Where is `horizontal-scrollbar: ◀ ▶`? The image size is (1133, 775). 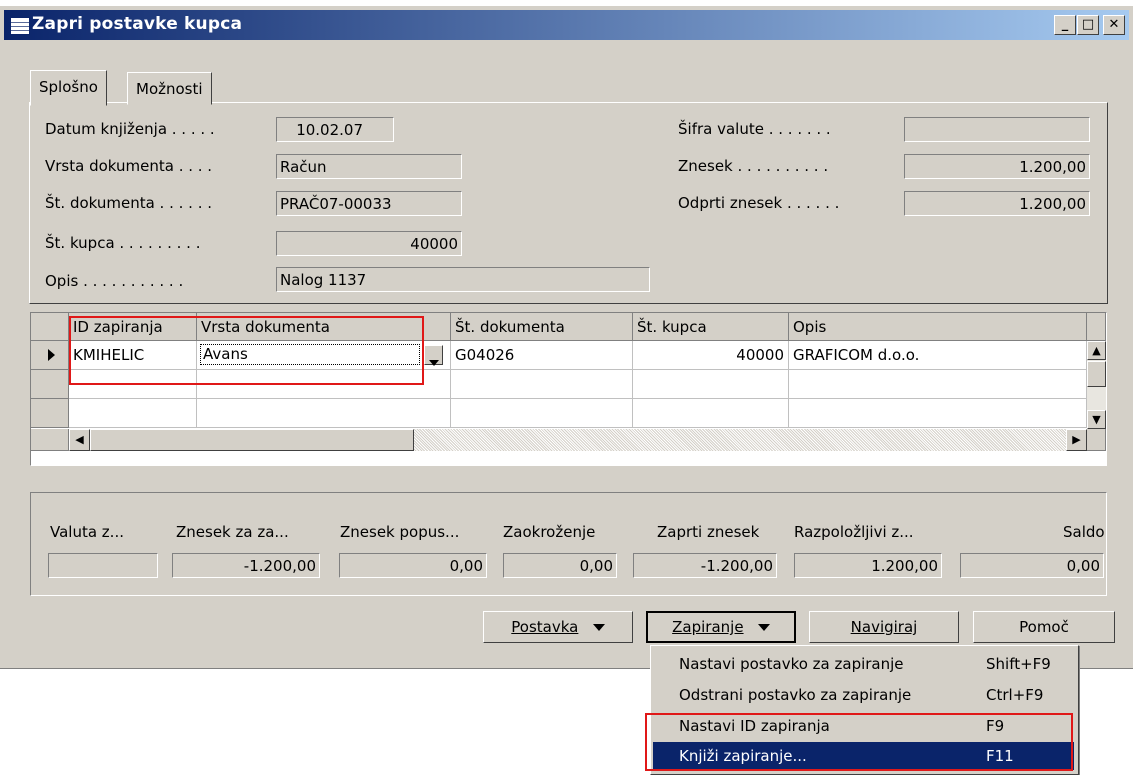 horizontal-scrollbar: ◀ ▶ is located at coordinates (578, 440).